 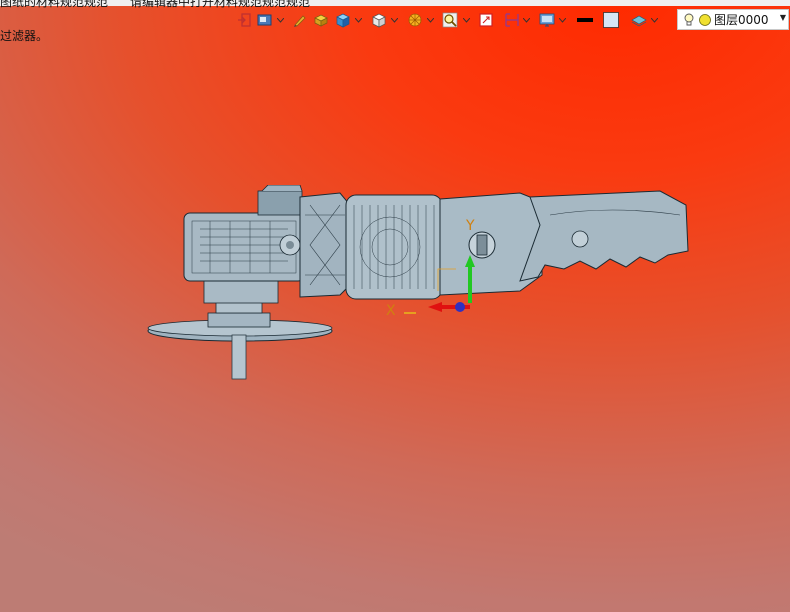 I want to click on view-dropdown, so click(x=280, y=20).